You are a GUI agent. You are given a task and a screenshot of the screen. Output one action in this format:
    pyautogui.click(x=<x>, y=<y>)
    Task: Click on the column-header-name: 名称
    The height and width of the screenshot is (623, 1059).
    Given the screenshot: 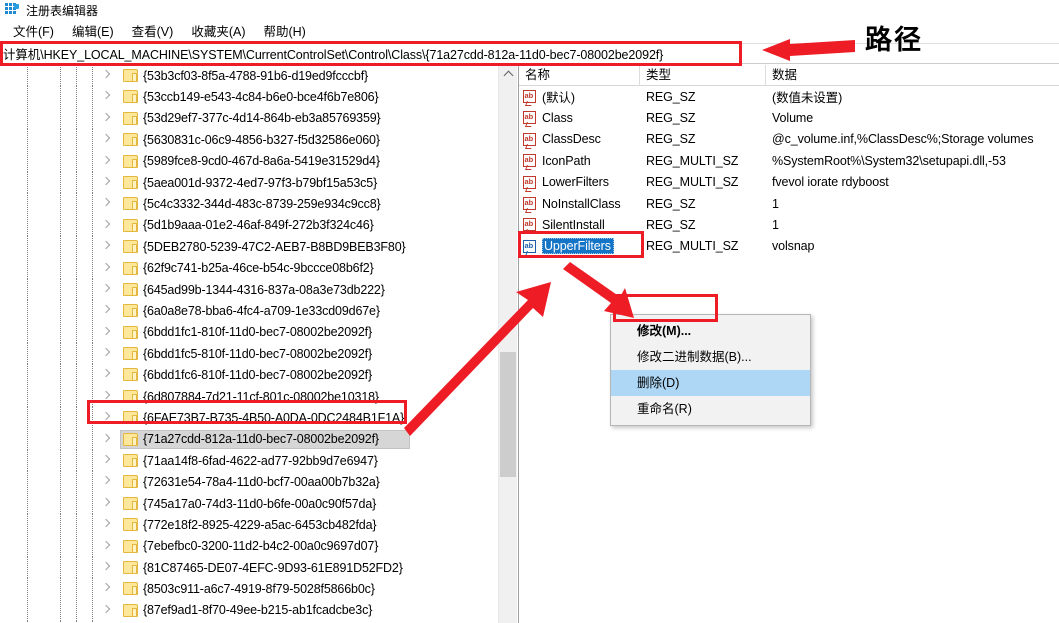 What is the action you would take?
    pyautogui.click(x=579, y=75)
    